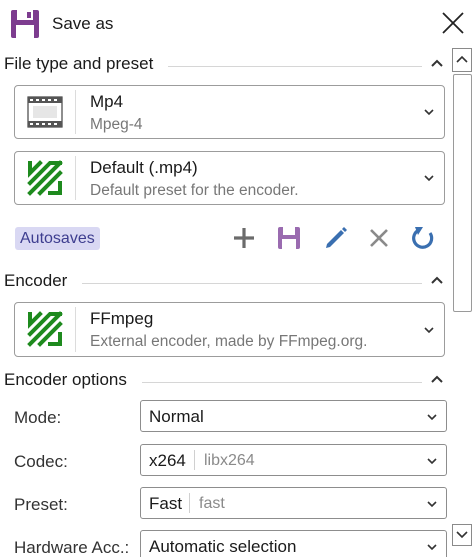 This screenshot has width=473, height=557. I want to click on section-header-file-type: File type and preset, so click(225, 65).